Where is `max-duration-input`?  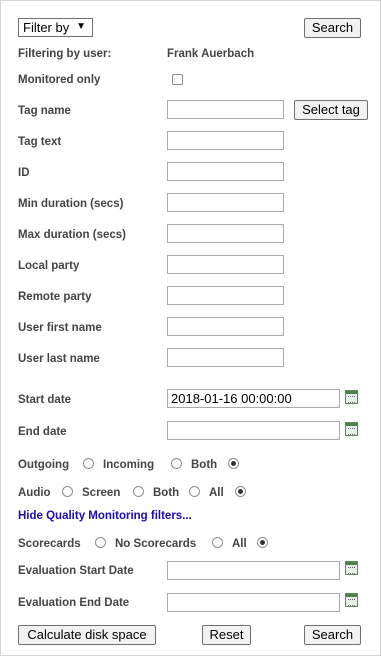 max-duration-input is located at coordinates (225, 233).